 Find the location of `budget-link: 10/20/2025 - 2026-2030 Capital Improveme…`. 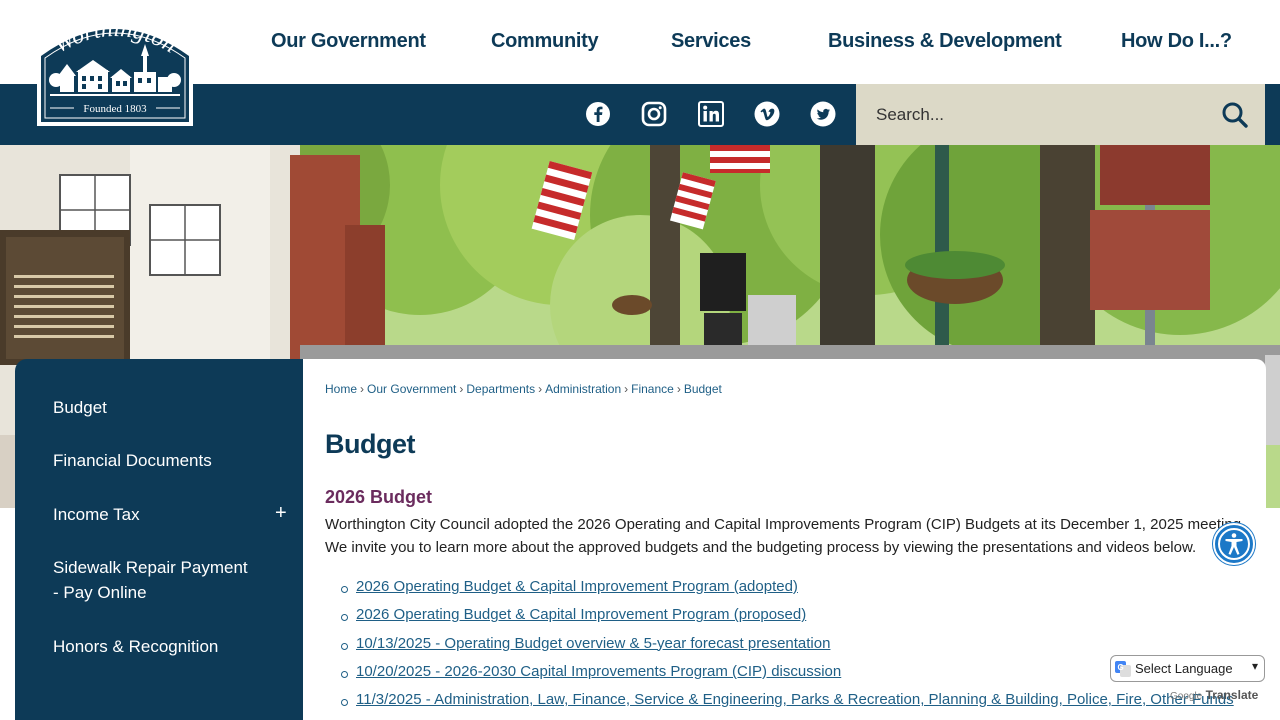

budget-link: 10/20/2025 - 2026-2030 Capital Improveme… is located at coordinates (598, 671).